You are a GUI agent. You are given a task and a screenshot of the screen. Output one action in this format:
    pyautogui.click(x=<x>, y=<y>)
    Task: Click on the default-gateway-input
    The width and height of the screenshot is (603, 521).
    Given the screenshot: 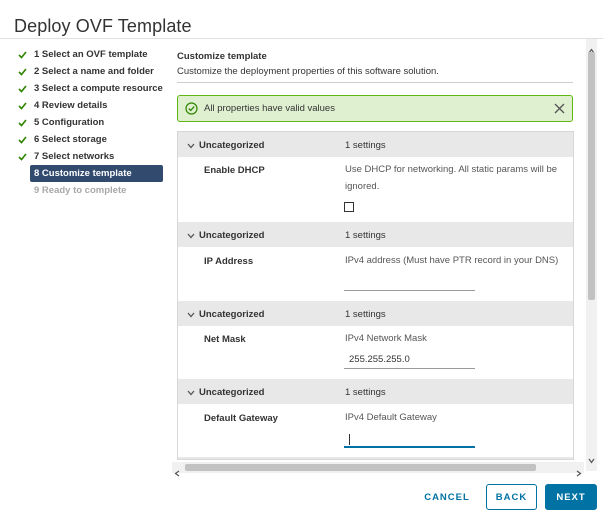 What is the action you would take?
    pyautogui.click(x=409, y=439)
    